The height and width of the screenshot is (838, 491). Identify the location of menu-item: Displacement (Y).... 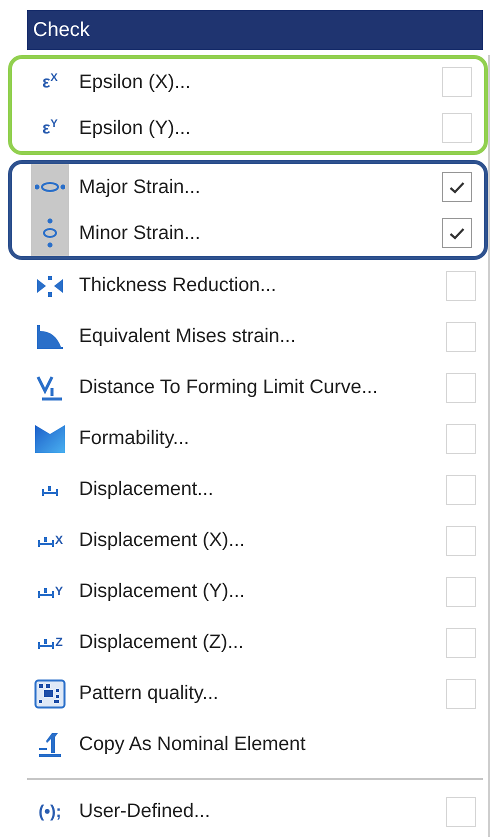
(262, 591).